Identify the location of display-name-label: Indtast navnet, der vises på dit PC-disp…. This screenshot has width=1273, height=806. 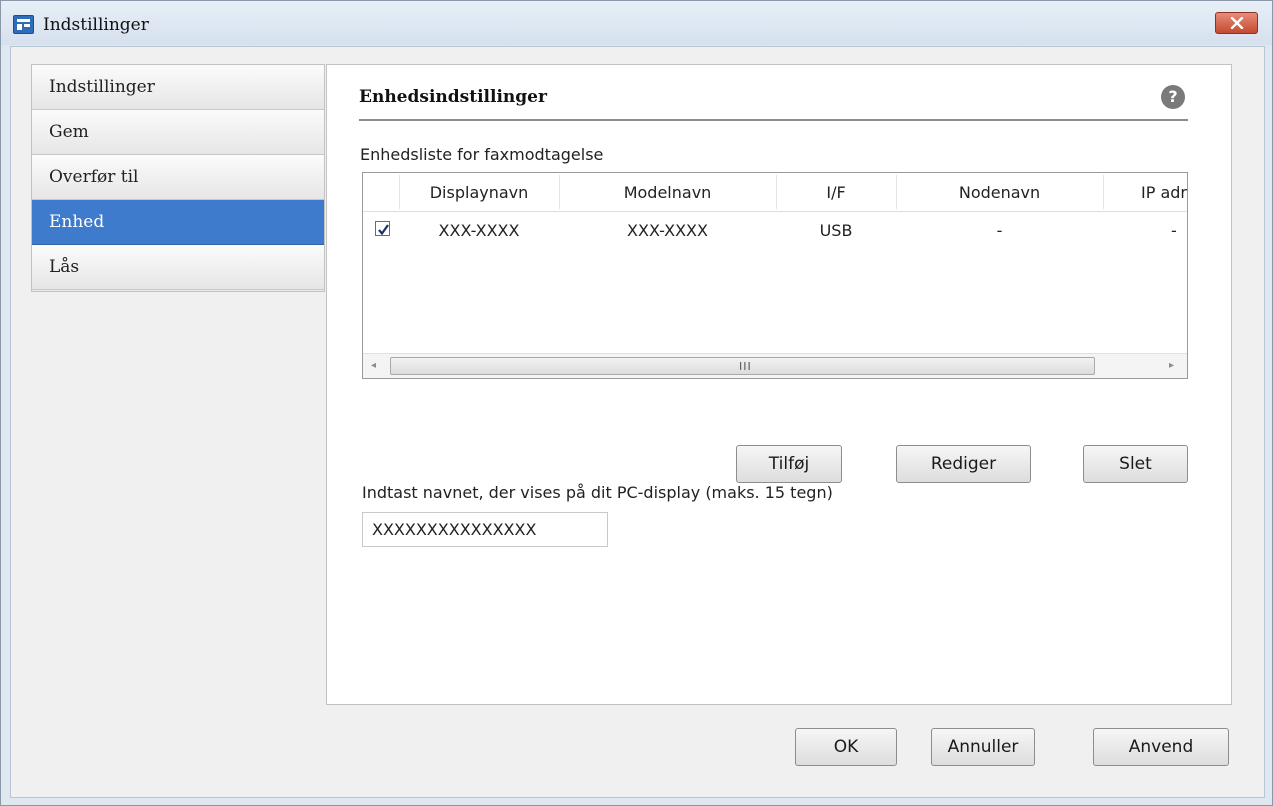
(597, 492).